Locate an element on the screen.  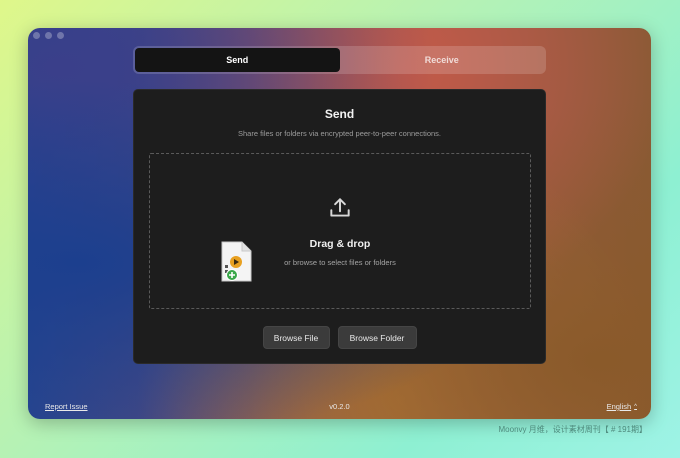
media-file-add-icon is located at coordinates (236, 261).